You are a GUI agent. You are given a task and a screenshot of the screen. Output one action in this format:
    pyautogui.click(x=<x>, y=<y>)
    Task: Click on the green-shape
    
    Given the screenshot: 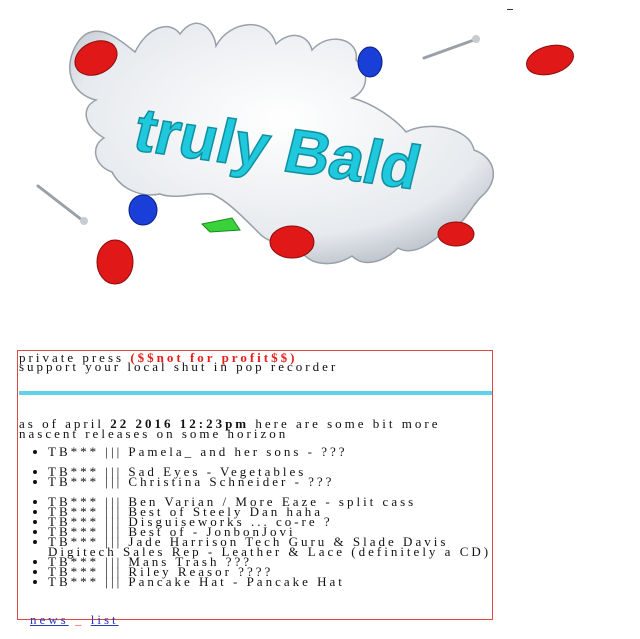 What is the action you would take?
    pyautogui.click(x=220, y=225)
    